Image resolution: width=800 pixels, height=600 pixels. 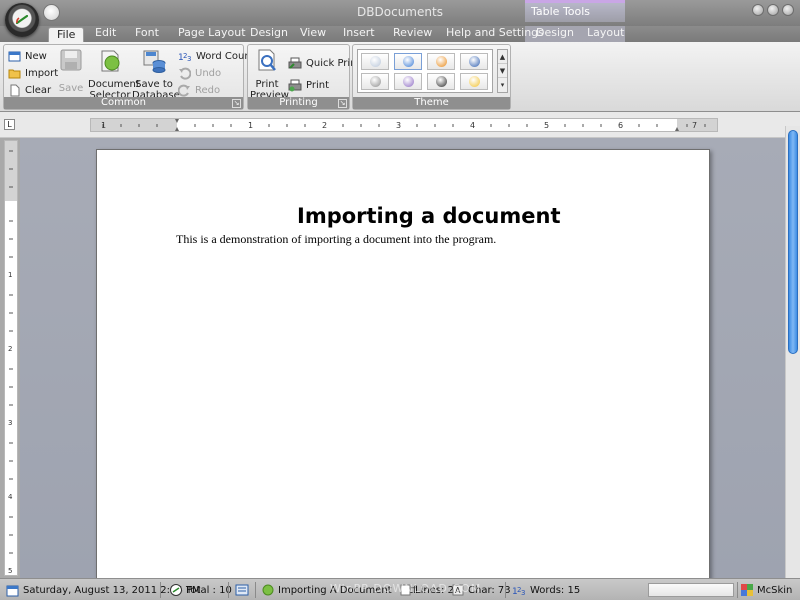 I want to click on tab-font: Font, so click(x=147, y=34).